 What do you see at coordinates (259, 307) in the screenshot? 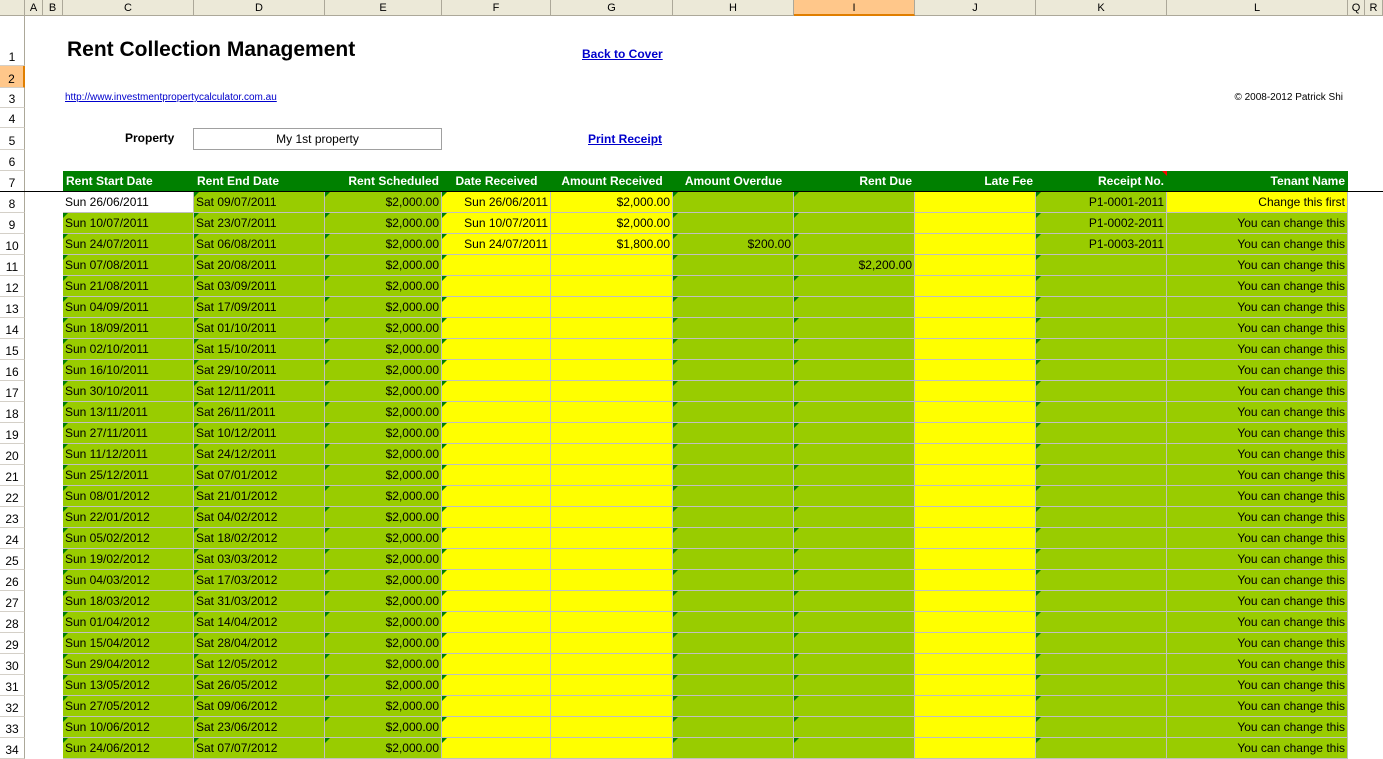
I see `cell-rent-end-date: Sat 17/09/2011` at bounding box center [259, 307].